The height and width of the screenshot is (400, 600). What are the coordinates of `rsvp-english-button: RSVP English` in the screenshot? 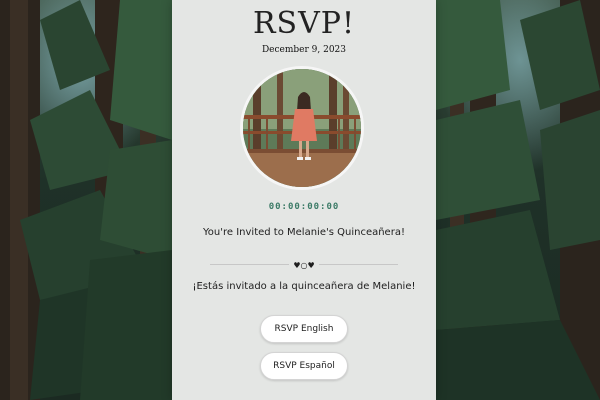 It's located at (304, 329).